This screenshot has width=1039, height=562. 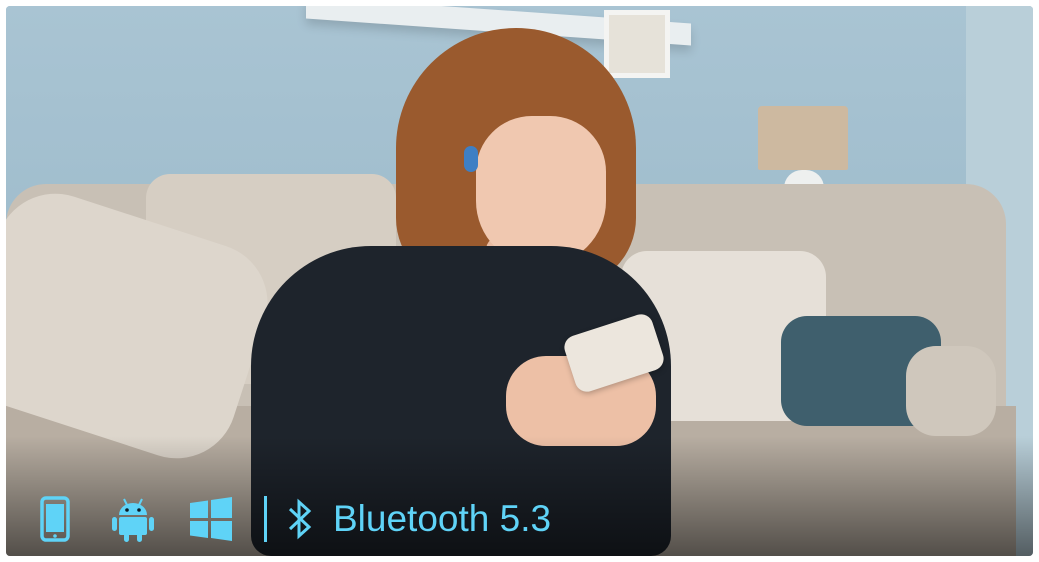 I want to click on android-icon, so click(x=133, y=519).